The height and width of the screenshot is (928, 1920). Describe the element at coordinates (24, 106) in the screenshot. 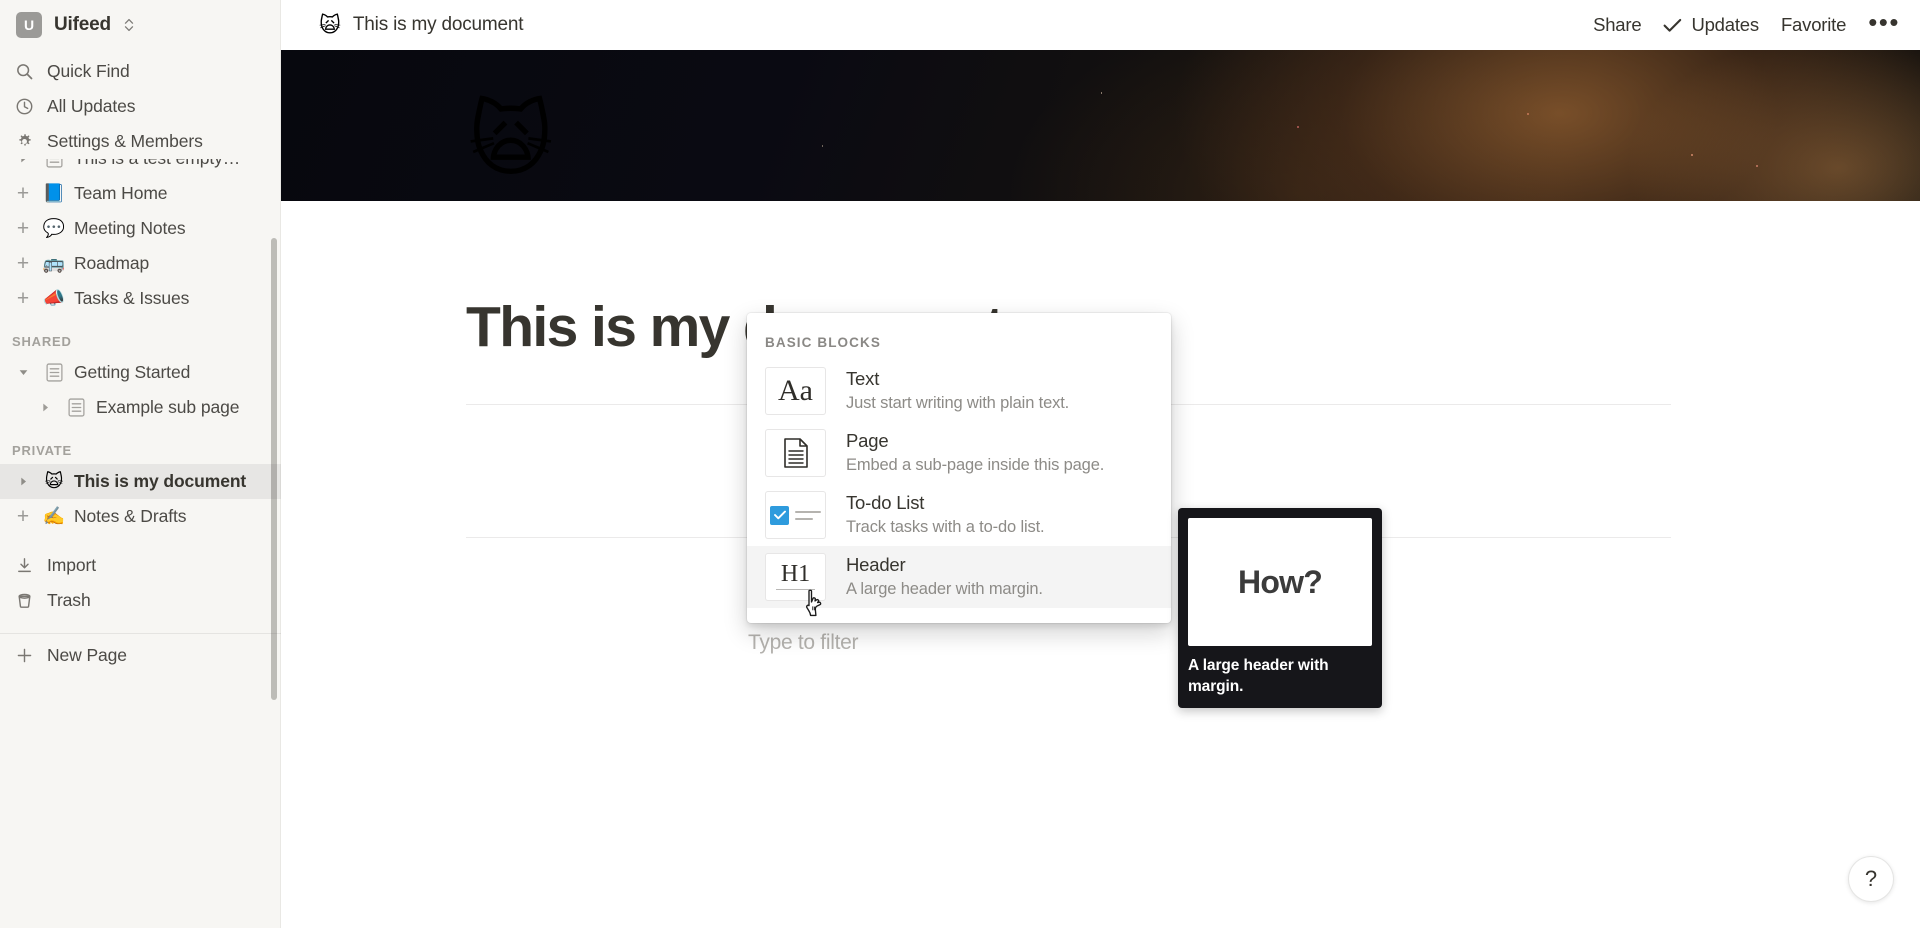

I see `clock-icon` at that location.